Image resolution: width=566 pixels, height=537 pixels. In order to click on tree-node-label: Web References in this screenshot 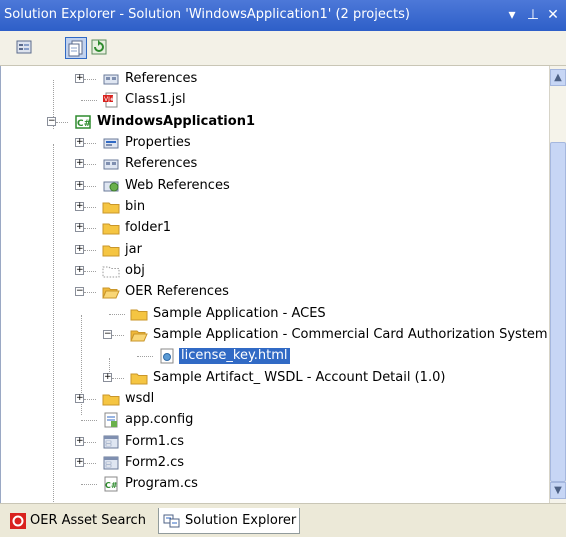, I will do `click(177, 185)`.